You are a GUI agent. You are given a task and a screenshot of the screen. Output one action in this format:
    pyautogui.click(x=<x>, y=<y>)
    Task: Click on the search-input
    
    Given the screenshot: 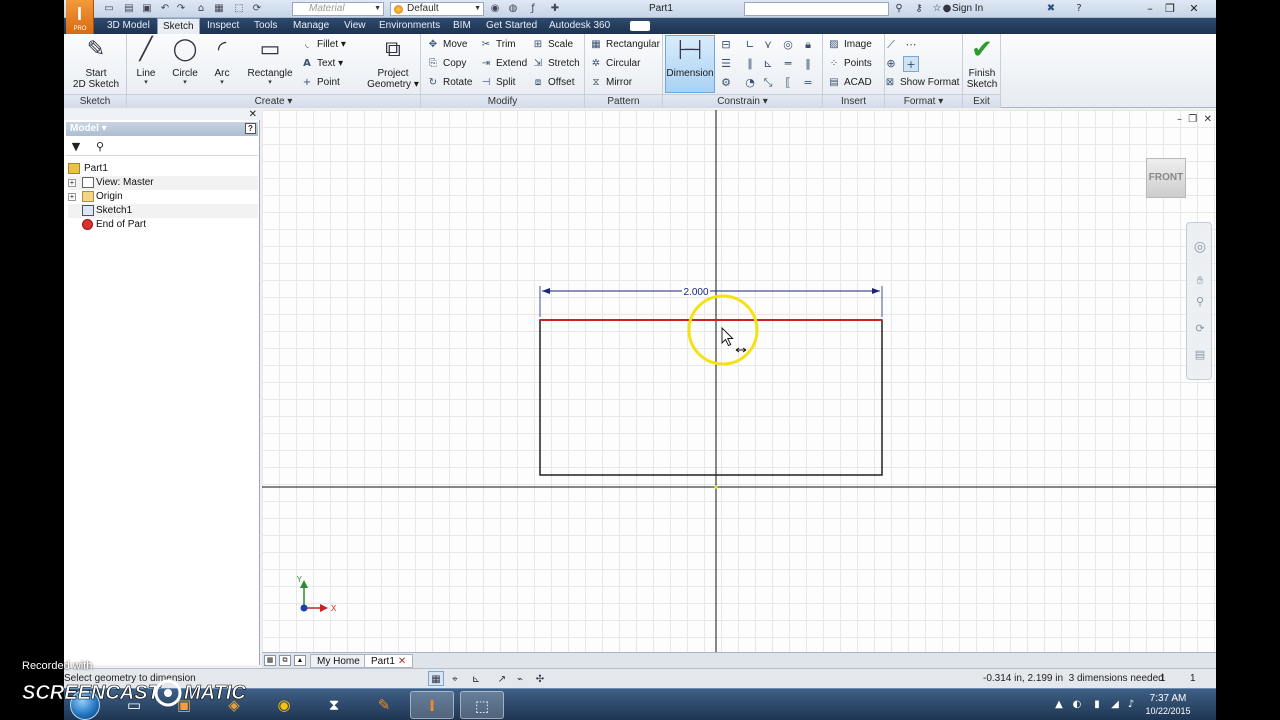 What is the action you would take?
    pyautogui.click(x=816, y=9)
    